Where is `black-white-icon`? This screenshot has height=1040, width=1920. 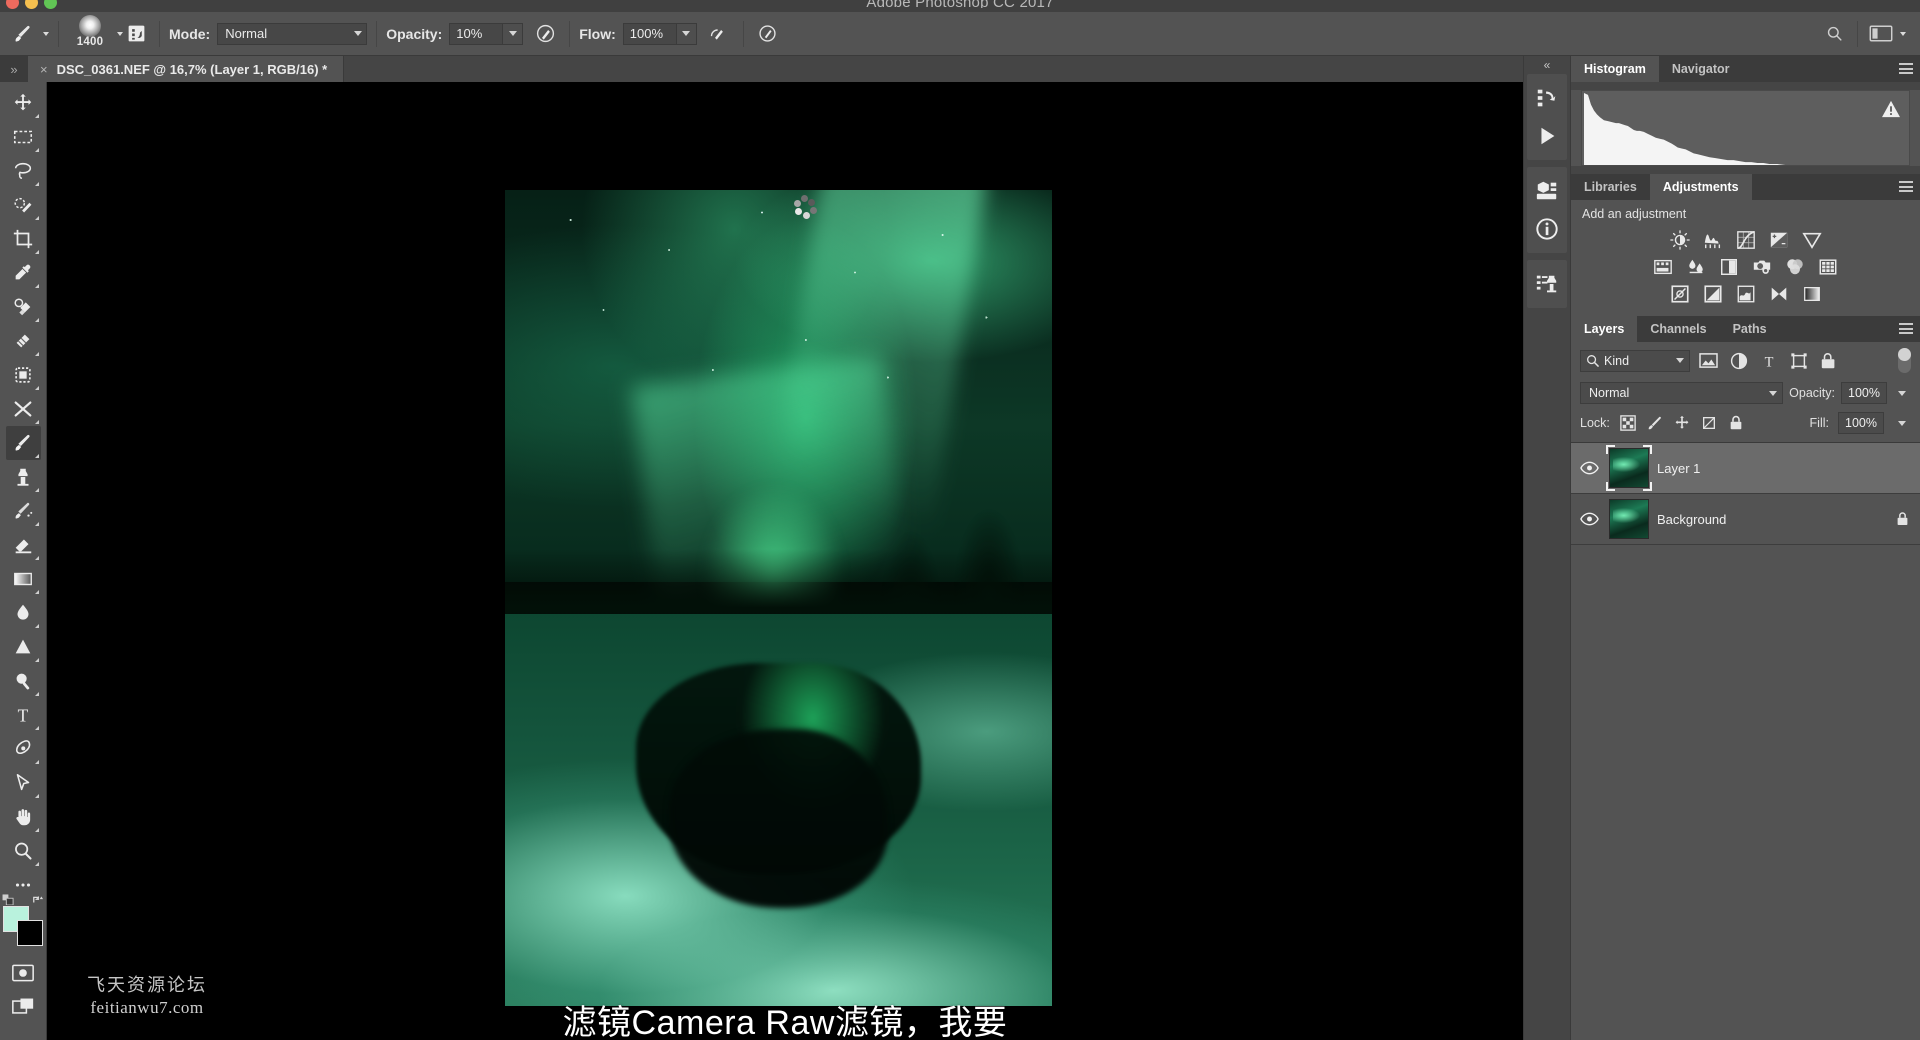 black-white-icon is located at coordinates (1729, 266).